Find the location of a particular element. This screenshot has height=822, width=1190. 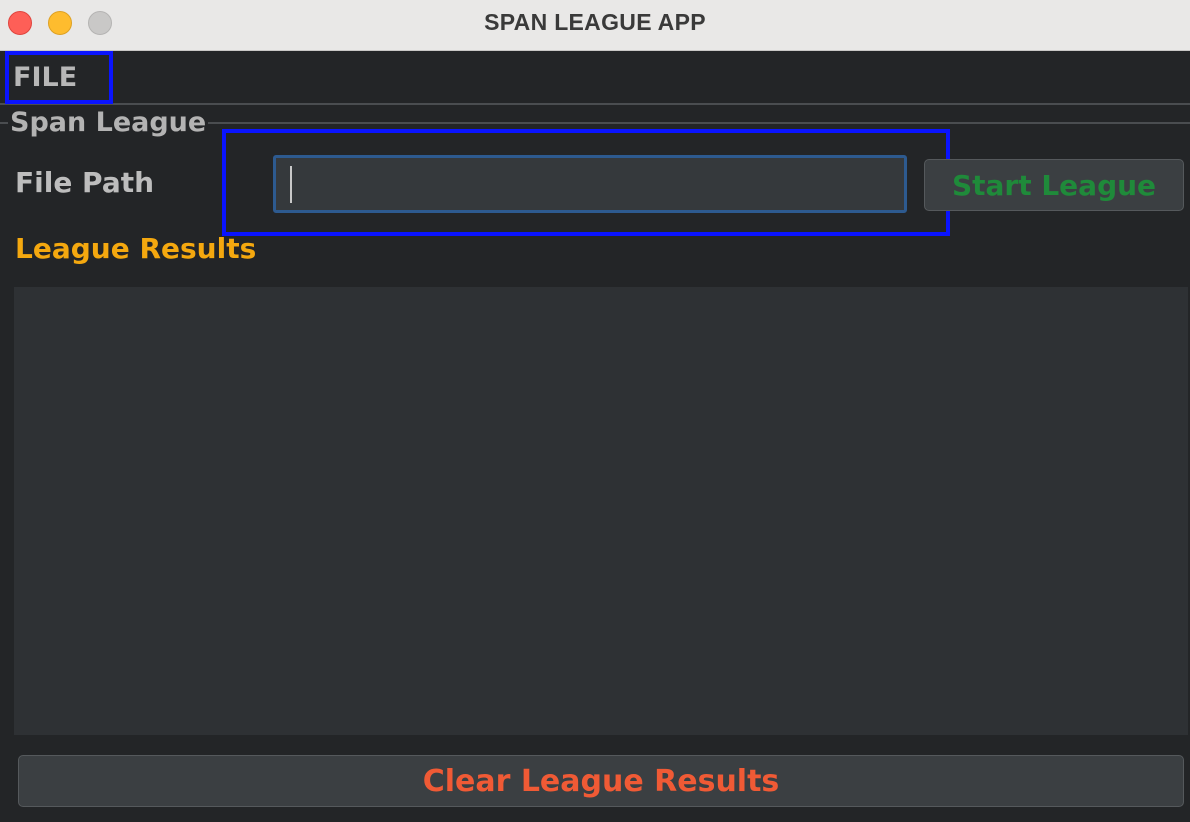

start-league-button: Start League is located at coordinates (1054, 185).